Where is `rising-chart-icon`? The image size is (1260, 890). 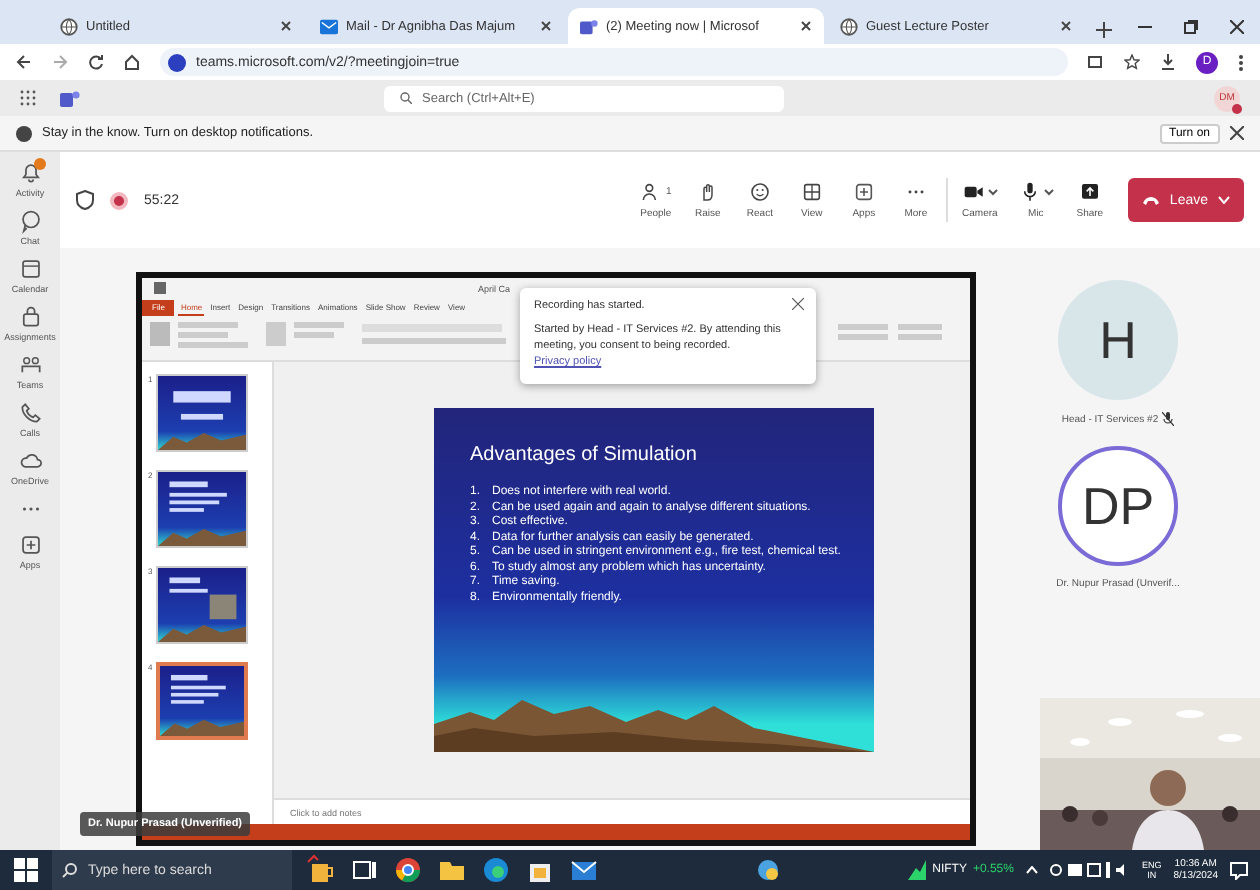
rising-chart-icon is located at coordinates (917, 870).